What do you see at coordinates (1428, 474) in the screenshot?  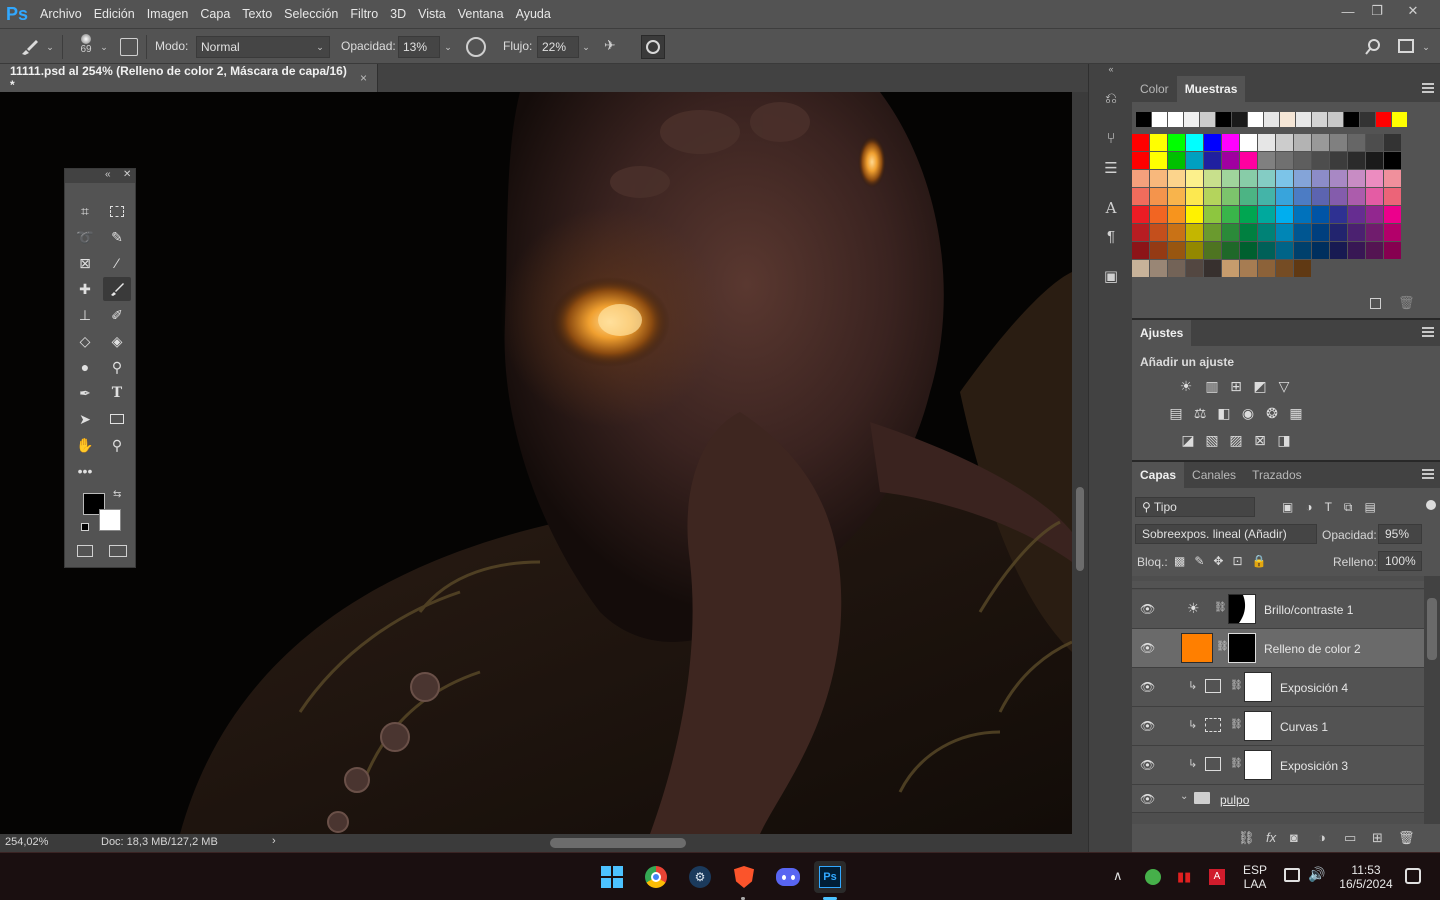 I see `layers-menu-icon` at bounding box center [1428, 474].